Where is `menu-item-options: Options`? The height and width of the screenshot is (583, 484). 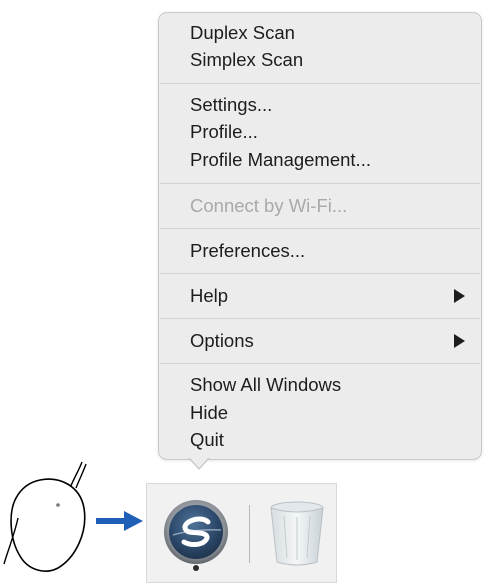 menu-item-options: Options is located at coordinates (327, 341).